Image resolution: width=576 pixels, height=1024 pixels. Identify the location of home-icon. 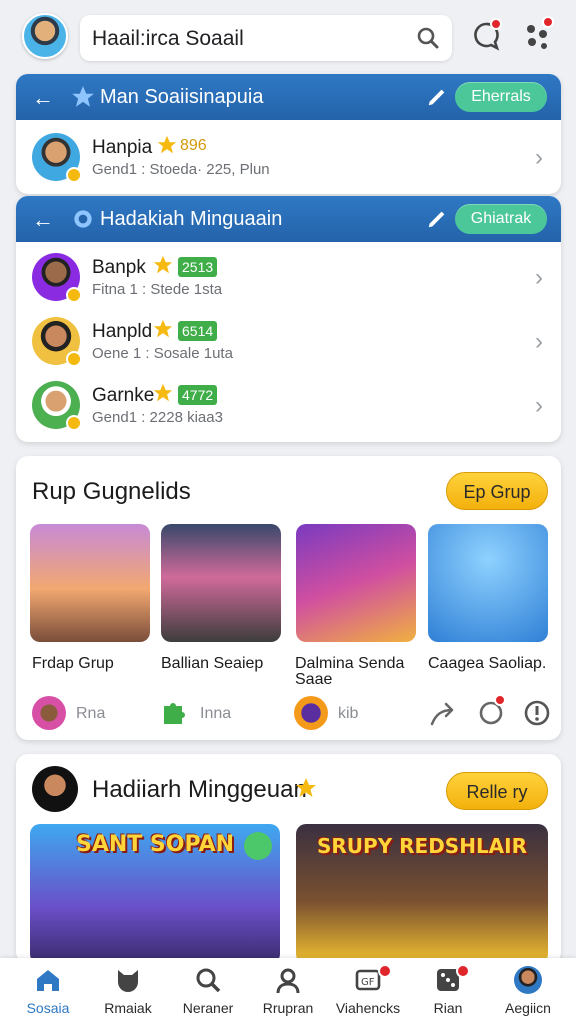
(48, 980).